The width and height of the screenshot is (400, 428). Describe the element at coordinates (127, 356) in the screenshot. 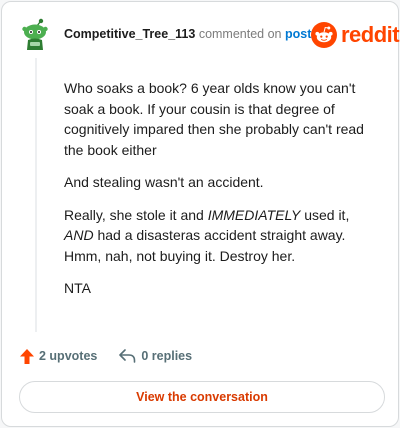

I see `reply-arrow-icon` at that location.